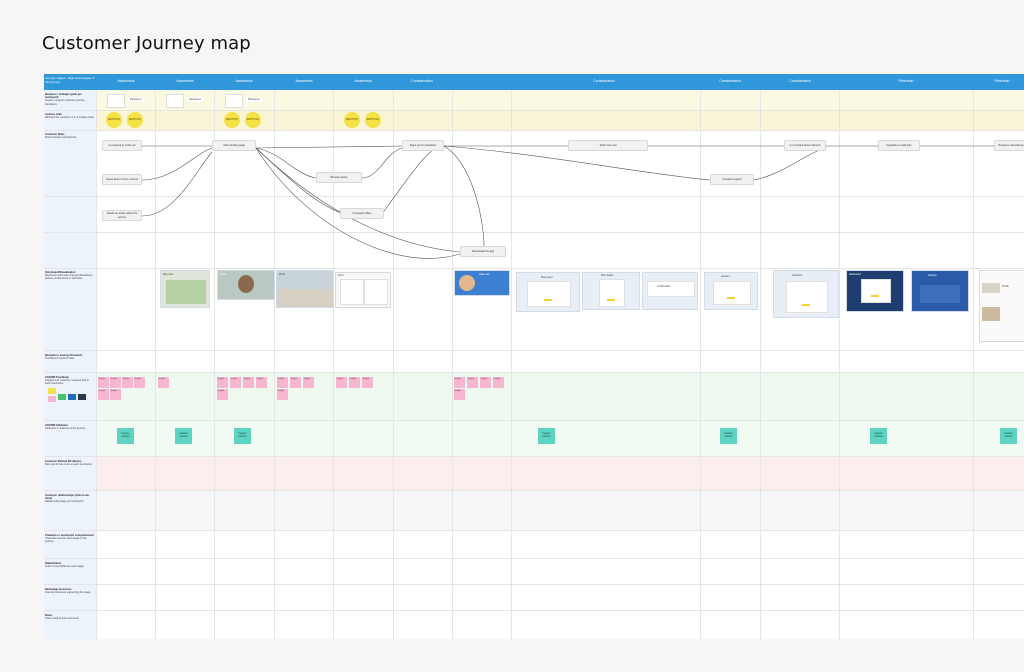  What do you see at coordinates (732, 179) in the screenshot?
I see `flow-step: Contacts support` at bounding box center [732, 179].